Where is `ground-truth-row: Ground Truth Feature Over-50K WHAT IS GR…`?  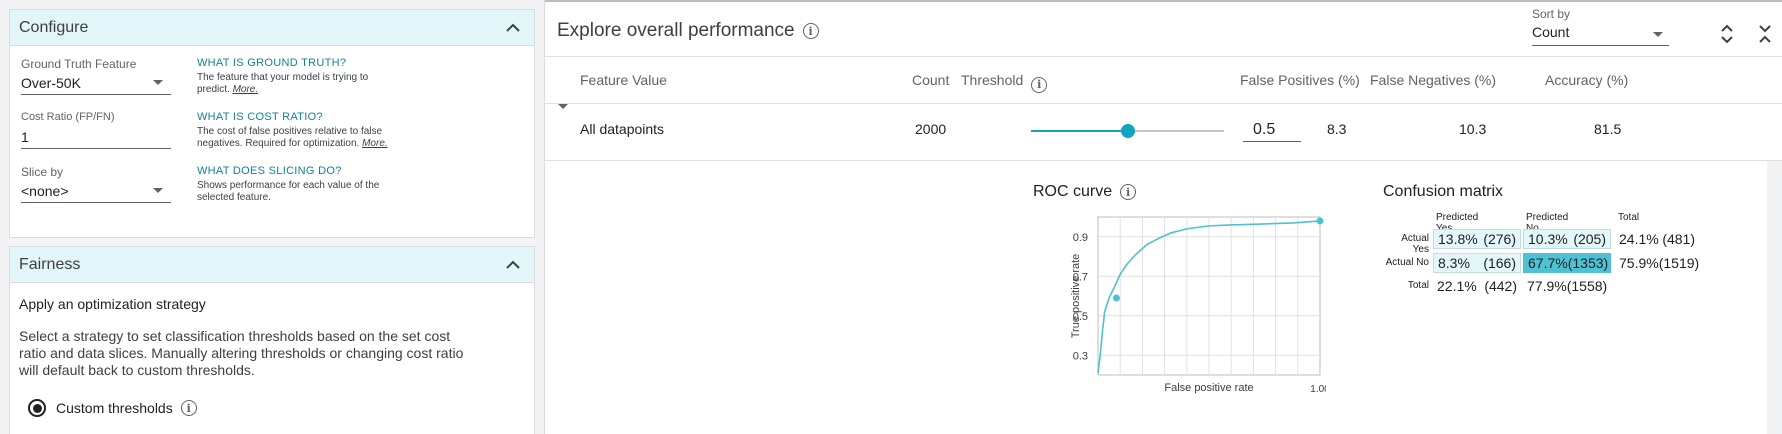
ground-truth-row: Ground Truth Feature Over-50K WHAT IS GR… is located at coordinates (271, 87).